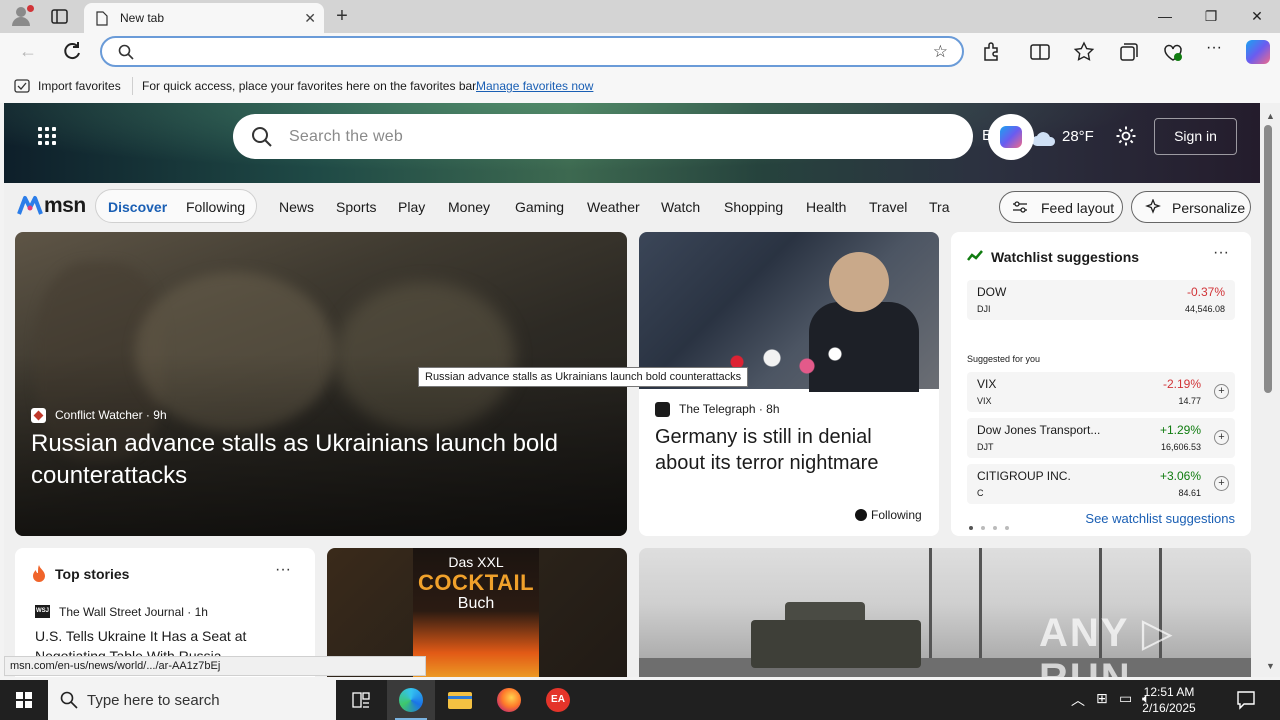 The image size is (1280, 720). I want to click on category-gaming: Gaming, so click(539, 207).